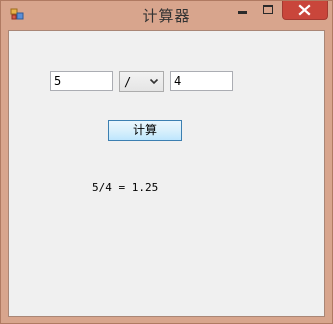 The height and width of the screenshot is (324, 333). I want to click on close-icon, so click(304, 10).